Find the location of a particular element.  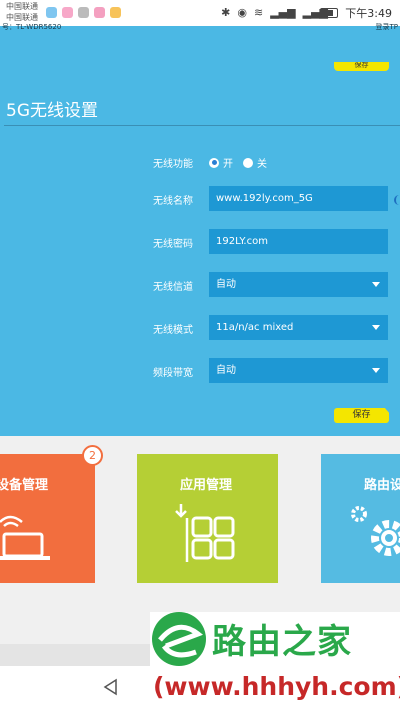

wechat-icon is located at coordinates (83, 12).